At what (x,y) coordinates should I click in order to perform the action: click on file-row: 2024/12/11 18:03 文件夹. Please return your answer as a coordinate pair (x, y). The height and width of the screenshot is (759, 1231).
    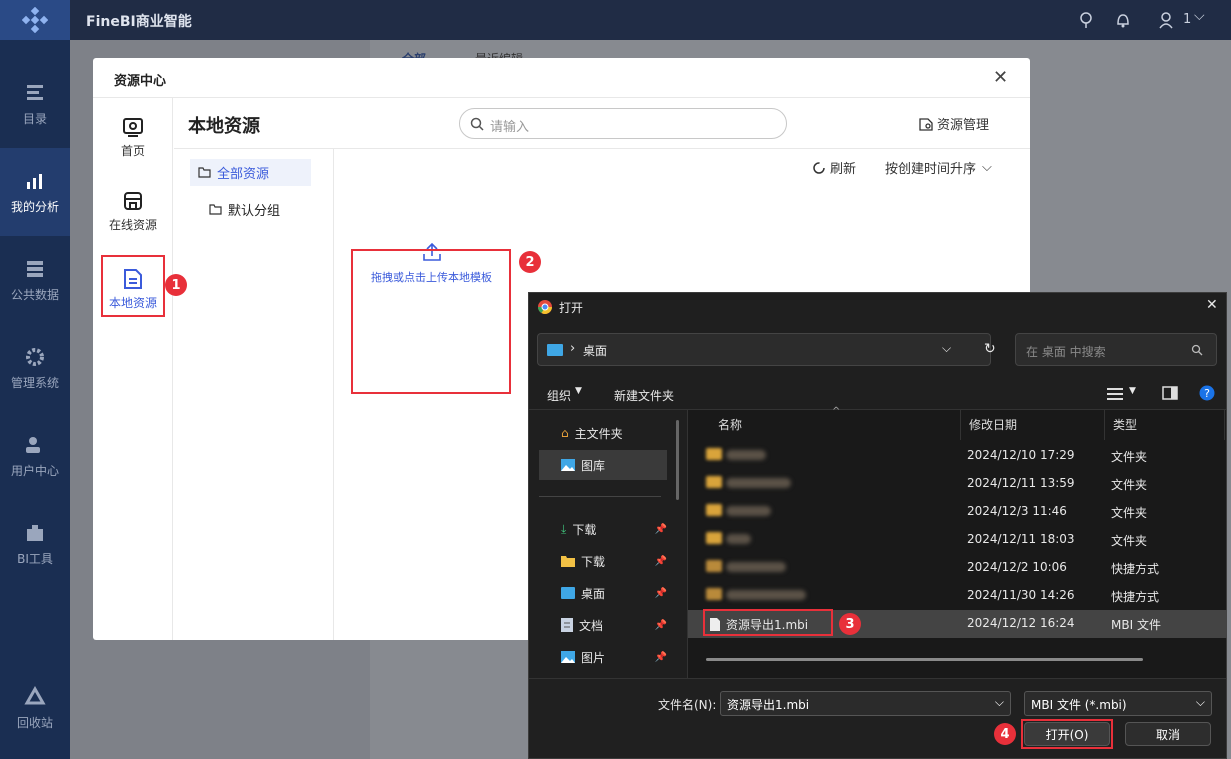
    Looking at the image, I should click on (957, 540).